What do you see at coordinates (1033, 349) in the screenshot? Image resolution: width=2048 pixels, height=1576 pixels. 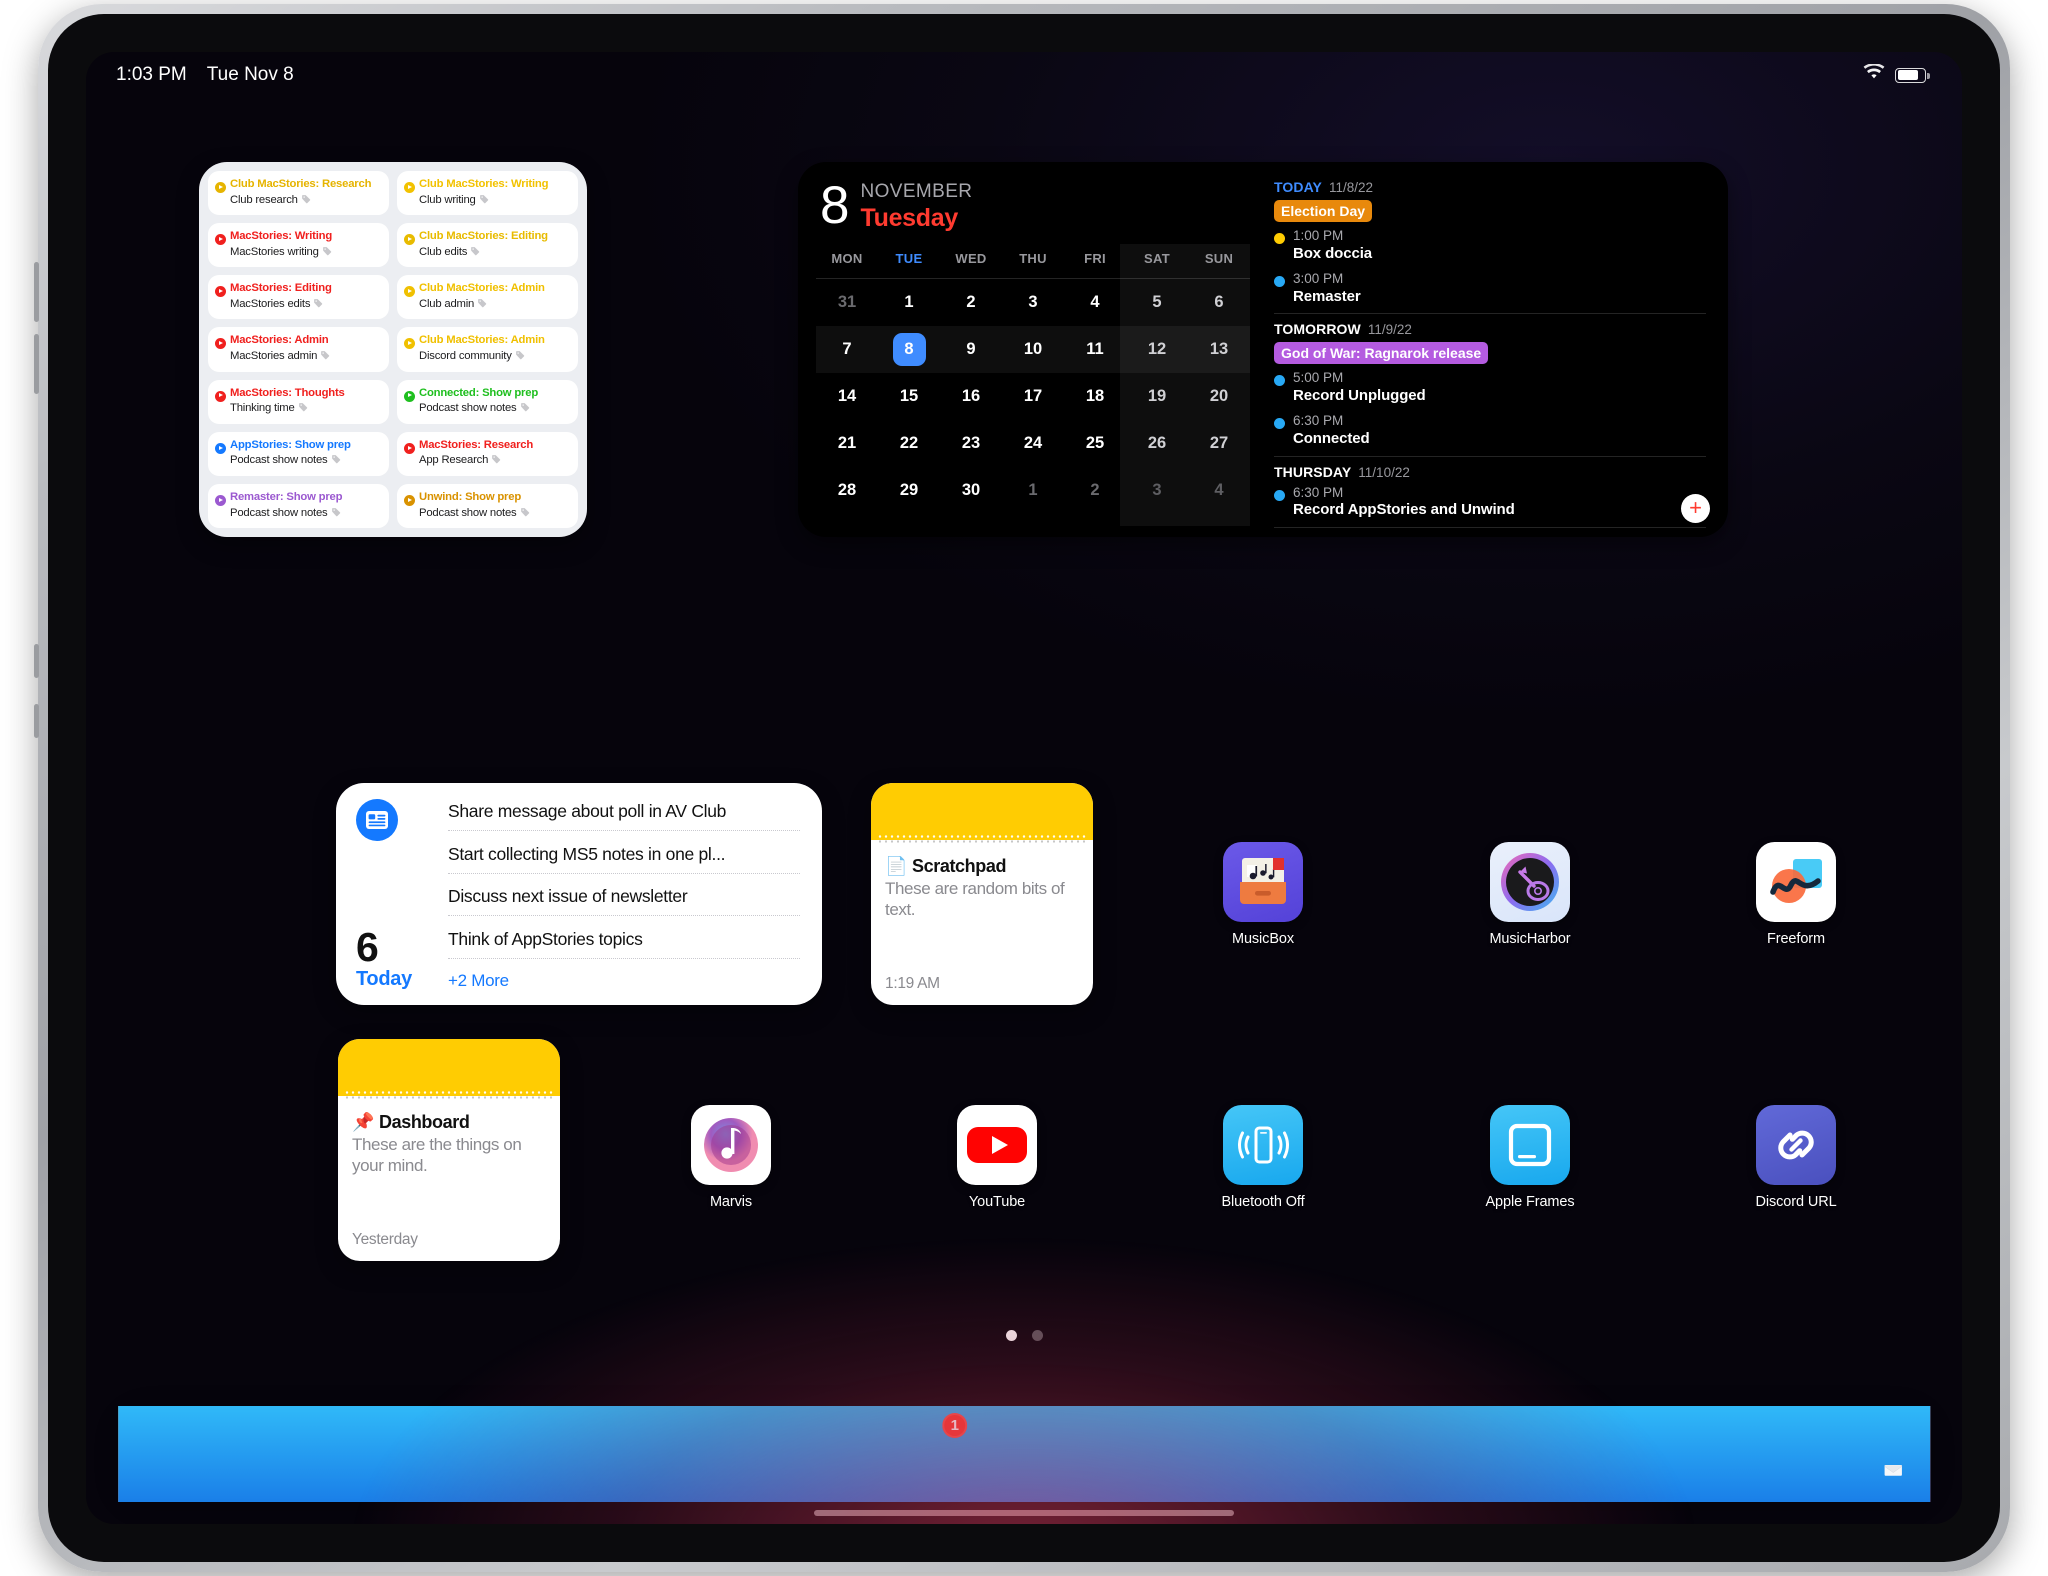 I see `calendar-day-10: 10` at bounding box center [1033, 349].